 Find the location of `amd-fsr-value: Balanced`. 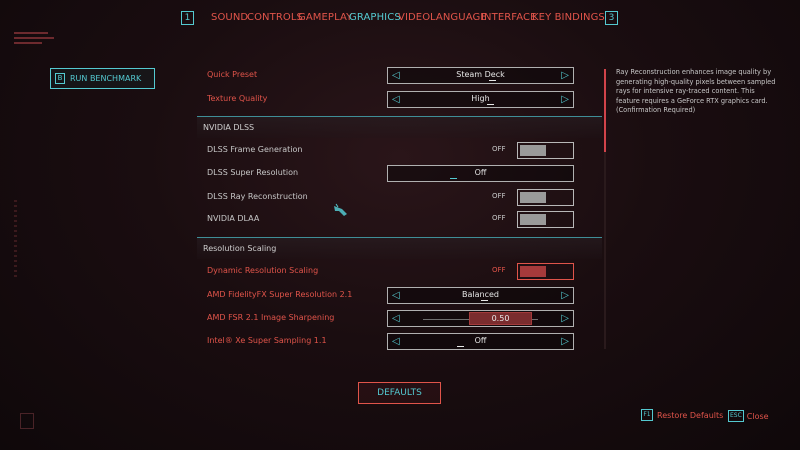

amd-fsr-value: Balanced is located at coordinates (480, 294).